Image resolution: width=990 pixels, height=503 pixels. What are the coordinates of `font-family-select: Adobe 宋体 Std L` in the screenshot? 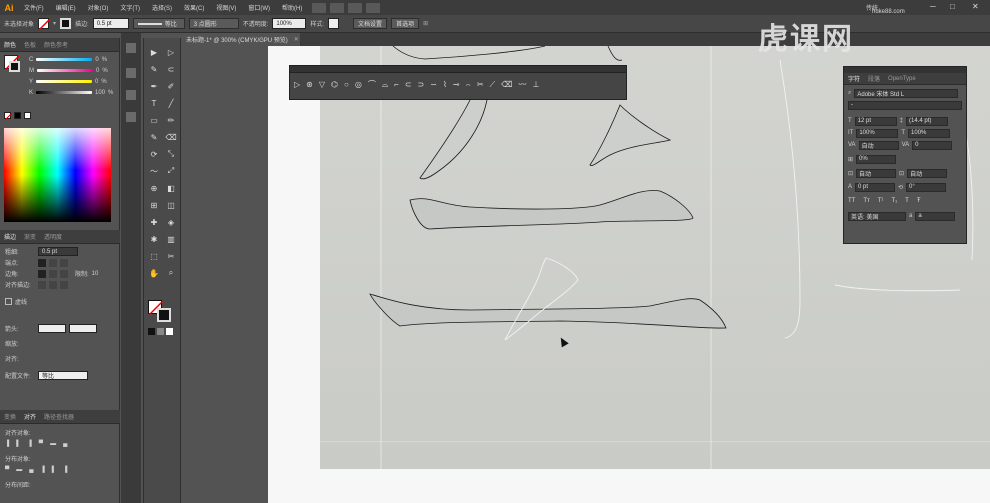 It's located at (906, 93).